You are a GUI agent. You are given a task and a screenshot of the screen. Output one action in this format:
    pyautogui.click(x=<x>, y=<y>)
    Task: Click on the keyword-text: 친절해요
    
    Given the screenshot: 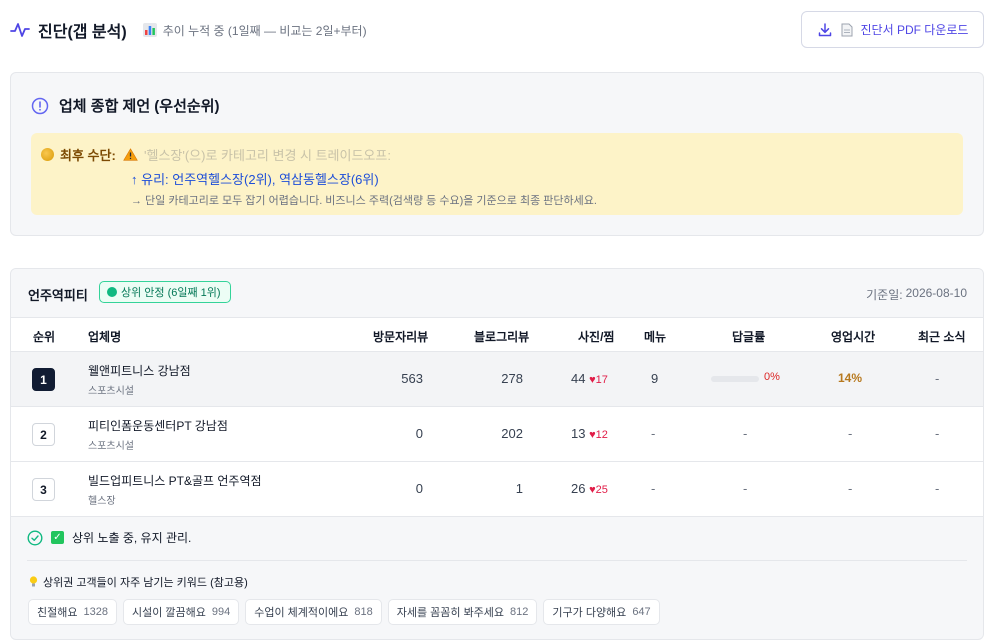 What is the action you would take?
    pyautogui.click(x=57, y=613)
    